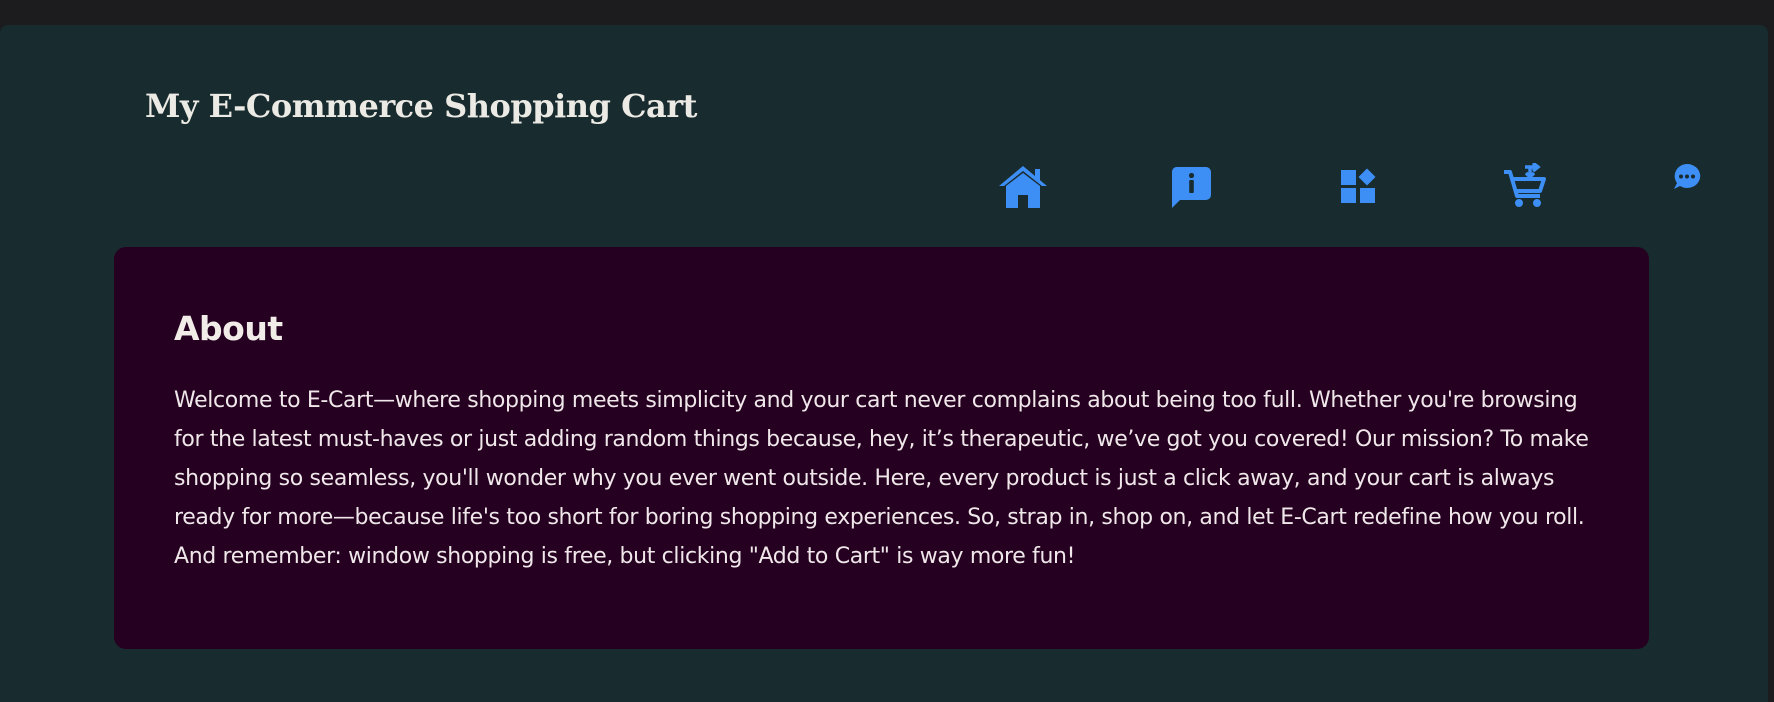  Describe the element at coordinates (421, 106) in the screenshot. I see `site-title: My E-Commerce Shopping Cart` at that location.